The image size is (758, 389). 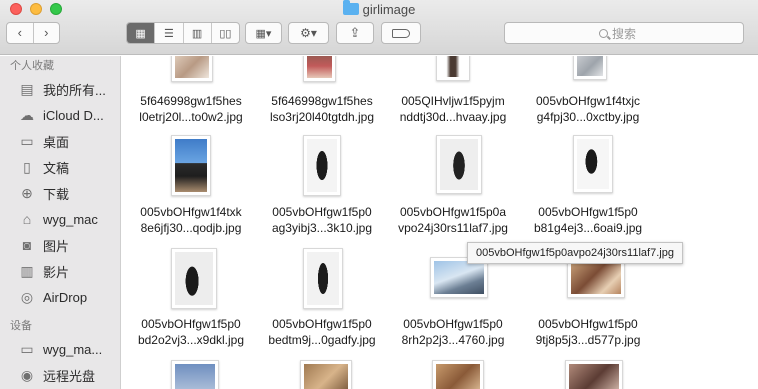 I want to click on film-icon: ▥, so click(x=27, y=270).